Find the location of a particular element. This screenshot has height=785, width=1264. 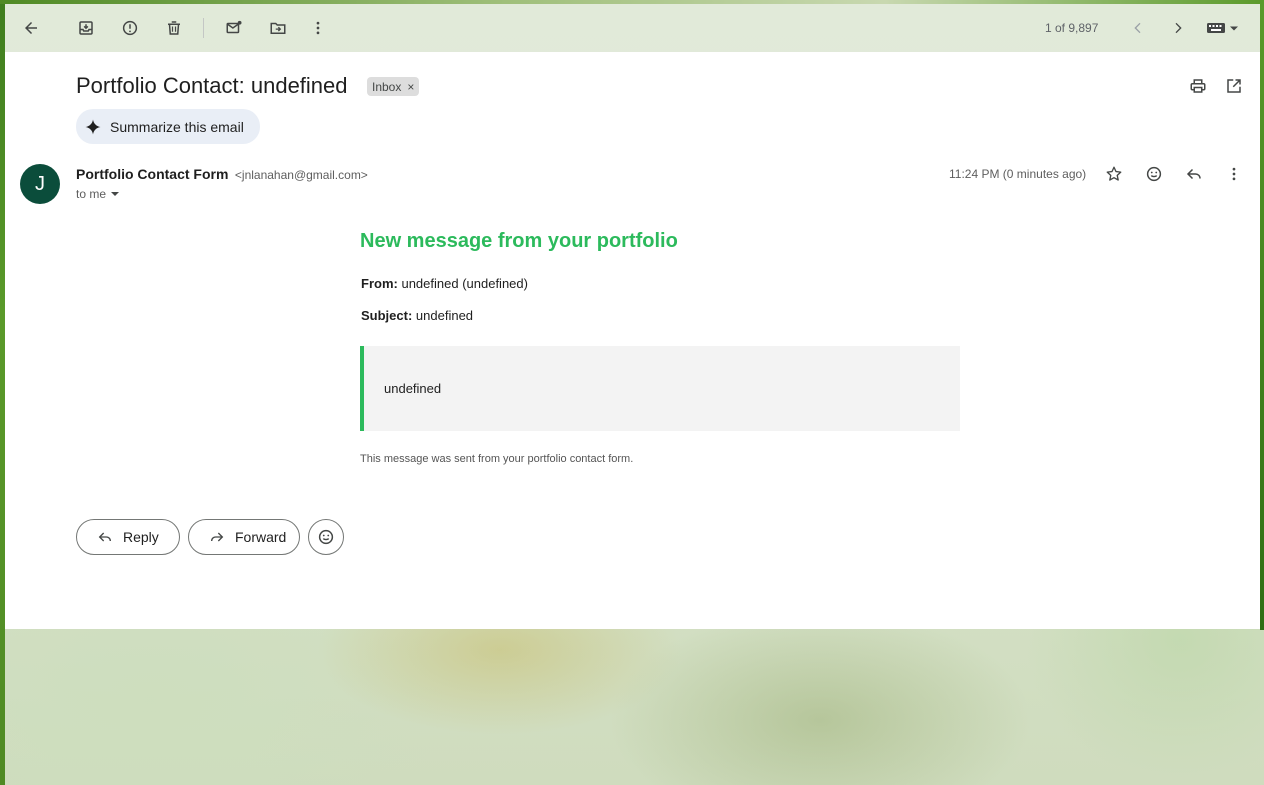

recipient-label: to me is located at coordinates (91, 194).